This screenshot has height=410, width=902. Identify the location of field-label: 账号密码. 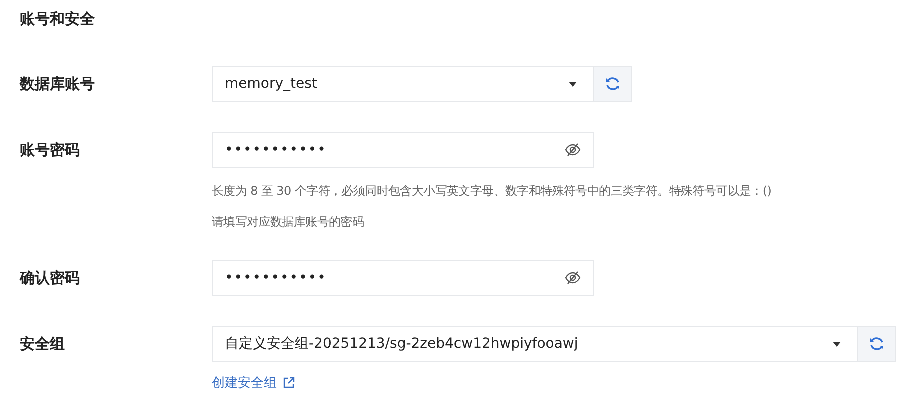
(50, 150).